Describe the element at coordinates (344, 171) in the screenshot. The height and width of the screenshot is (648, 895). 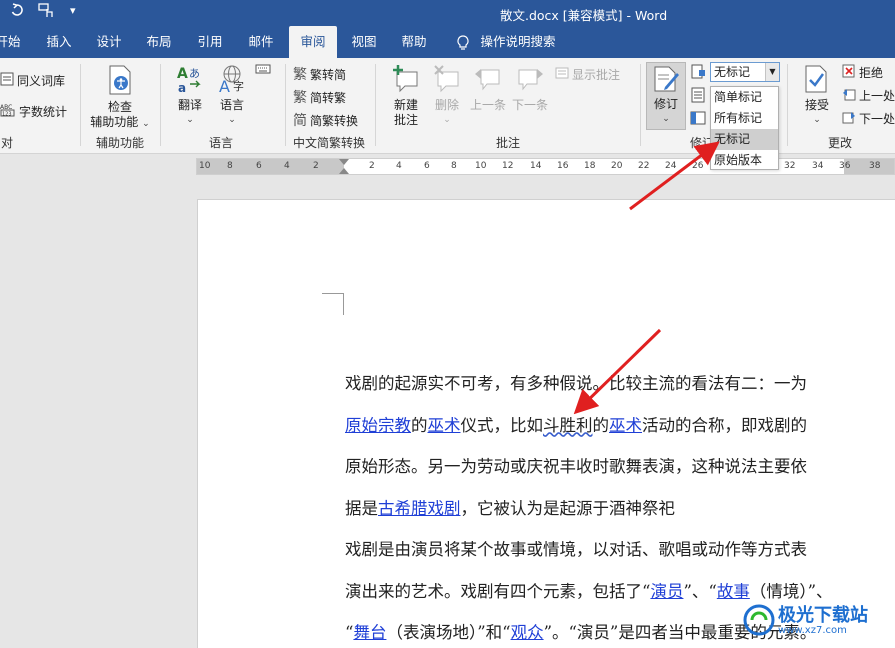
I see `hanging-indent-marker` at that location.